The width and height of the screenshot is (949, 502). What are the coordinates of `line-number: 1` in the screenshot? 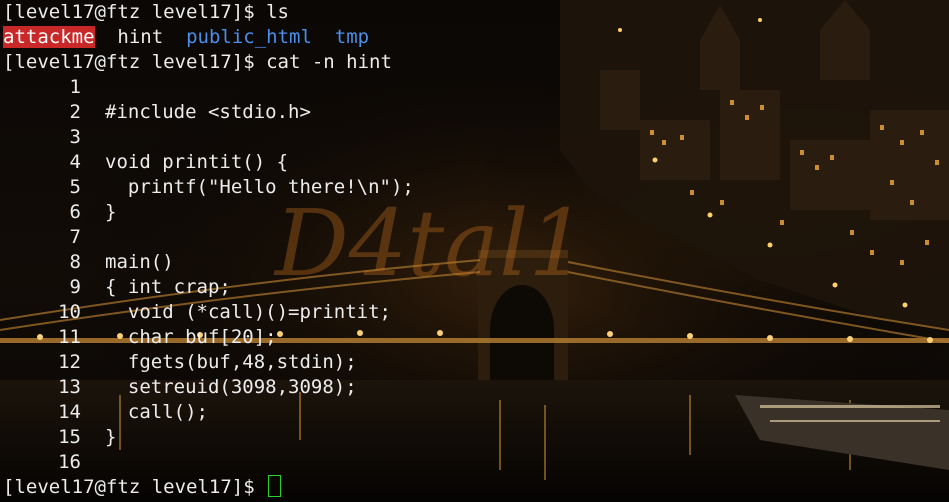 It's located at (75, 87).